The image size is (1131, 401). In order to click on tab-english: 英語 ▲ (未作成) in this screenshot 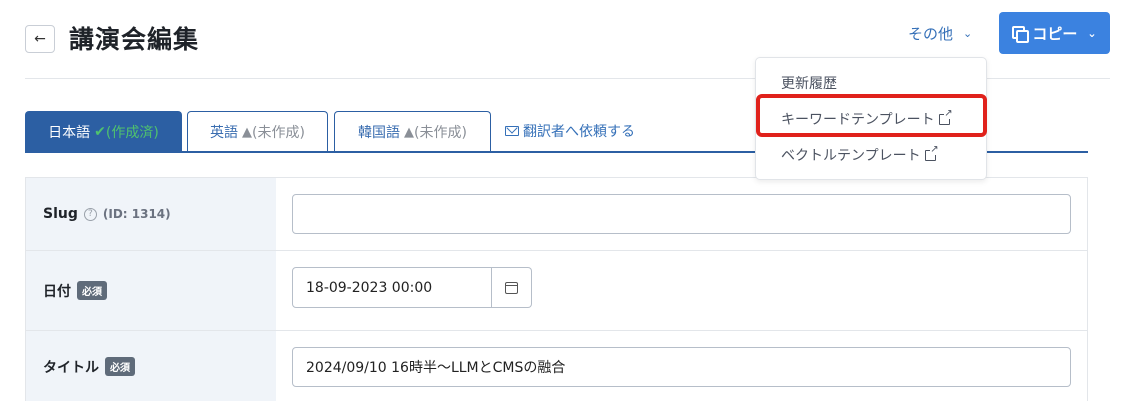, I will do `click(257, 131)`.